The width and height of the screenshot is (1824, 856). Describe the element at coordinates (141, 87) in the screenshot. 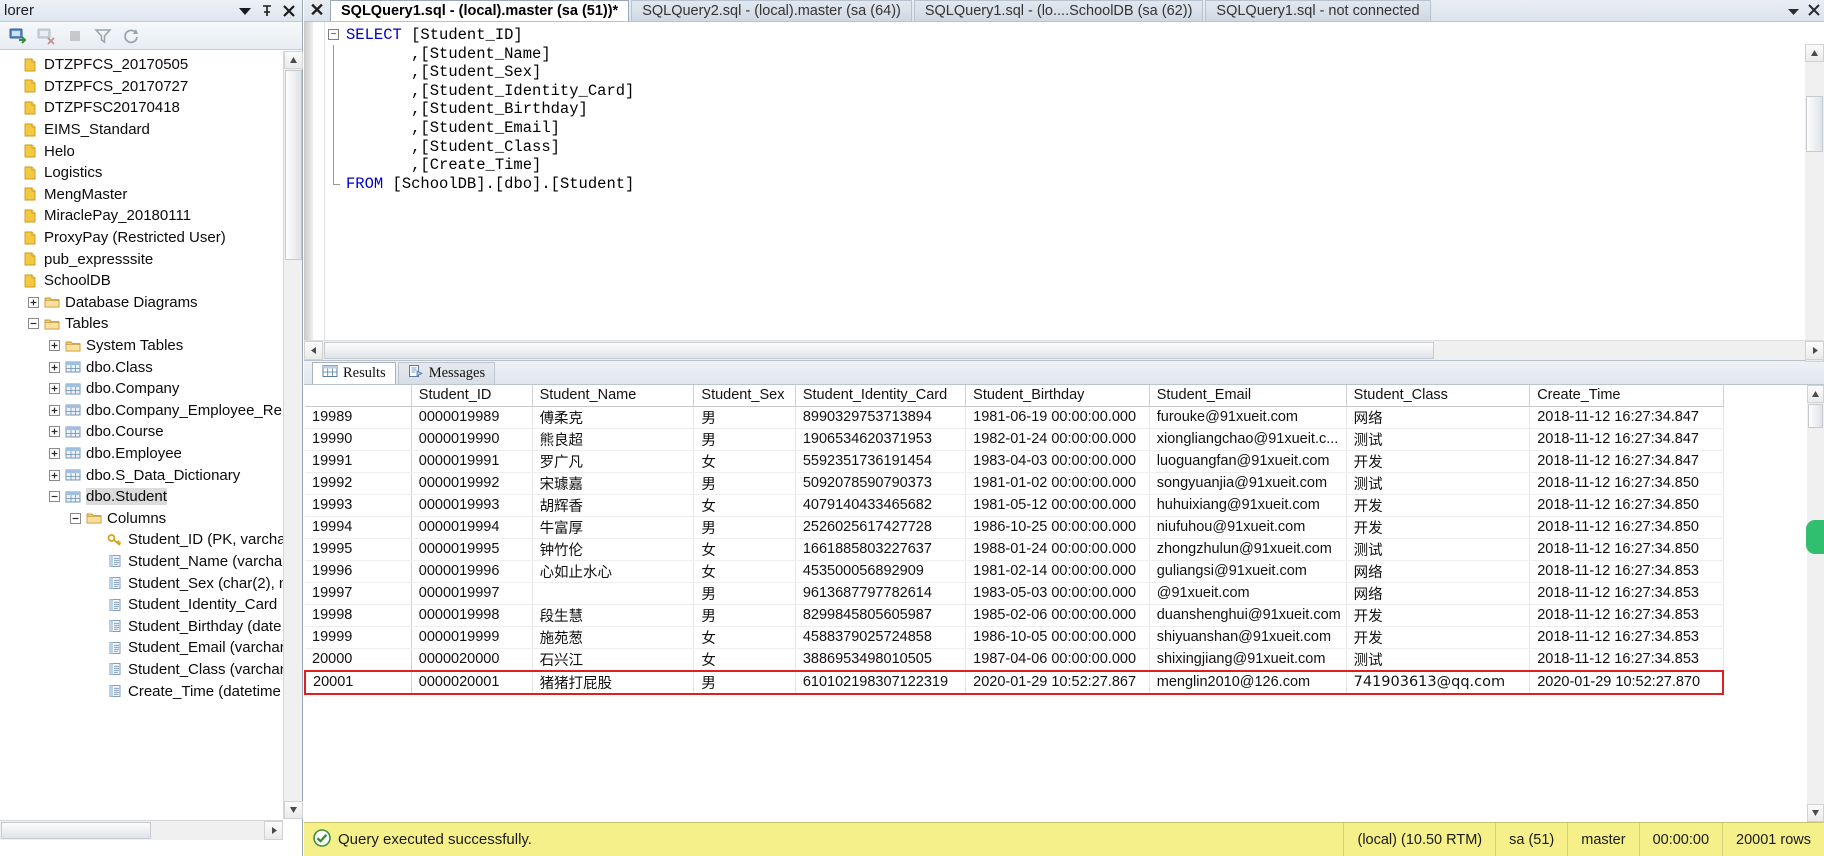

I see `tree-item-dtzpfcs-20170727: DTZPFCS_20170727` at that location.